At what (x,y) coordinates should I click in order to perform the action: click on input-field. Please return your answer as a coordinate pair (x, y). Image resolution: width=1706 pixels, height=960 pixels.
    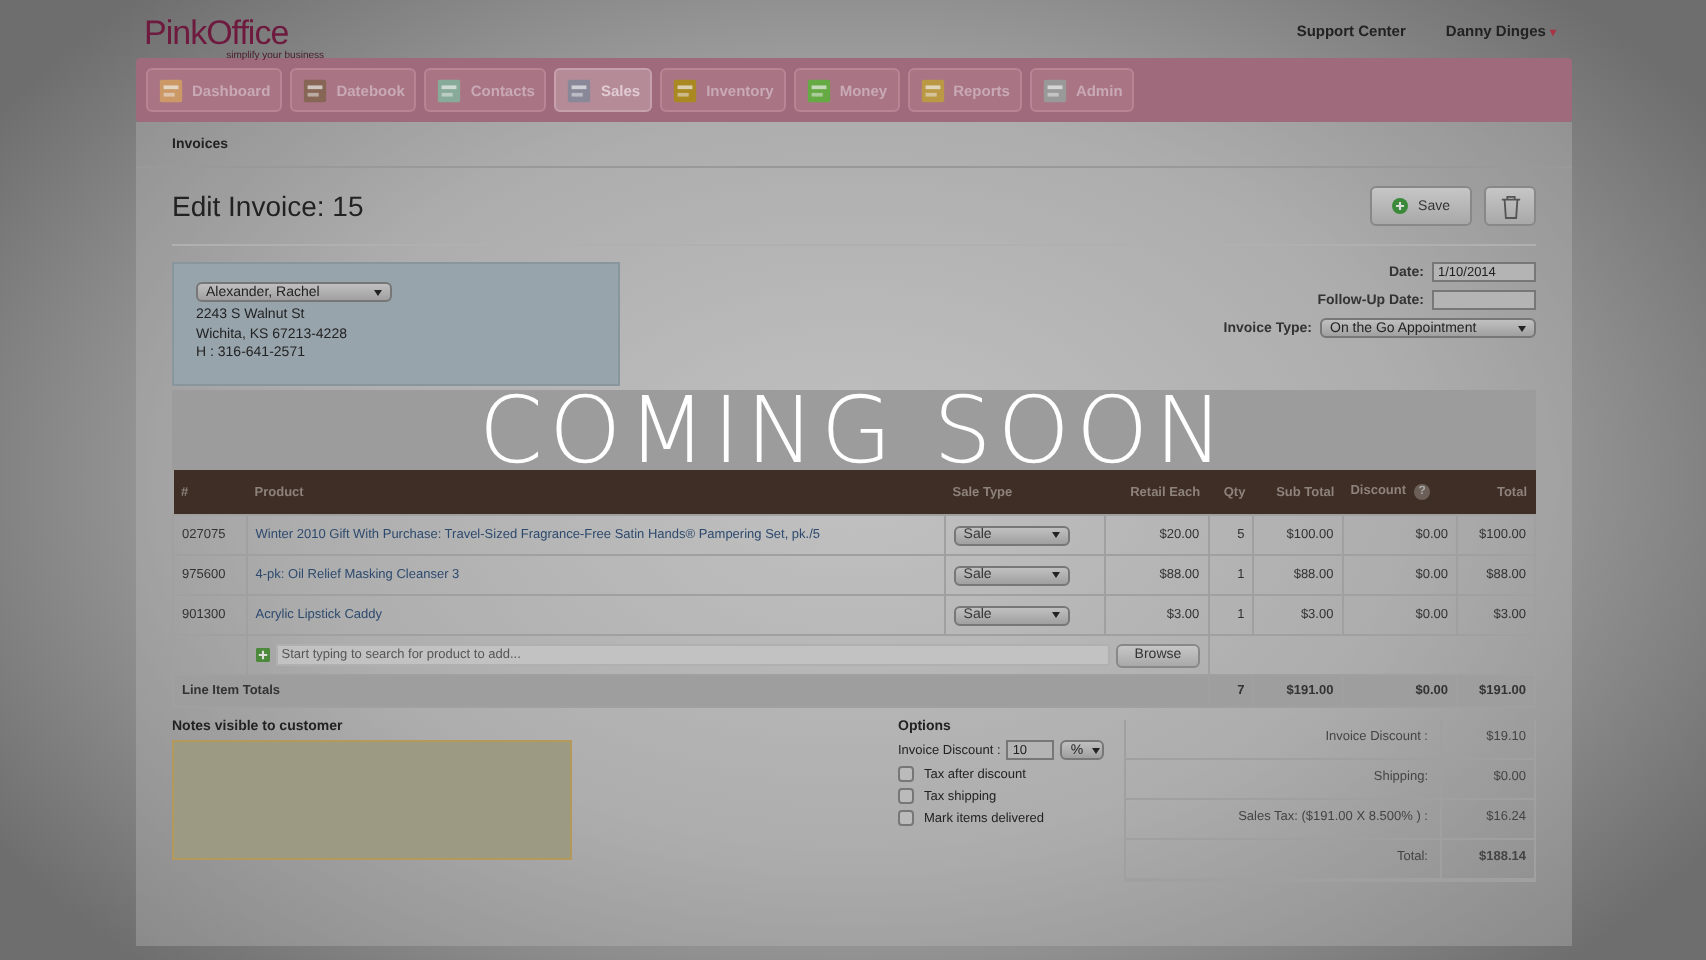
    Looking at the image, I should click on (1484, 300).